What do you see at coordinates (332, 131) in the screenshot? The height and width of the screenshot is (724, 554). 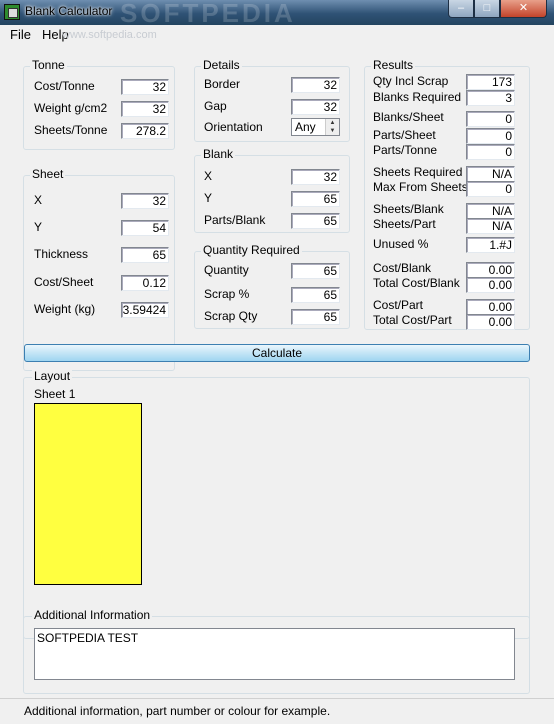 I see `spin-down-icon: ▼` at bounding box center [332, 131].